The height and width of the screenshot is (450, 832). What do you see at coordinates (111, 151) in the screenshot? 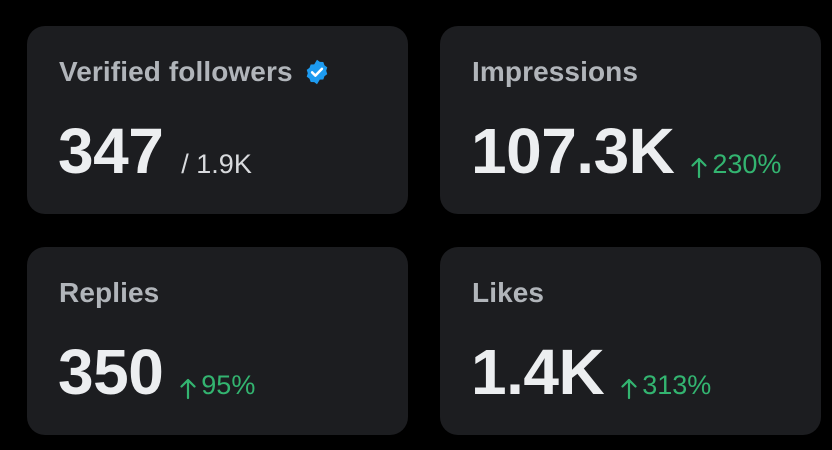
I see `metric-value: 347` at bounding box center [111, 151].